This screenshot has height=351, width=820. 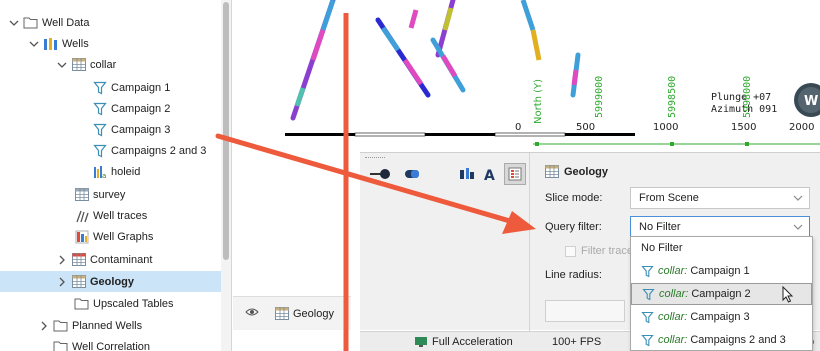 What do you see at coordinates (123, 236) in the screenshot?
I see `tree-item-label: Well Graphs` at bounding box center [123, 236].